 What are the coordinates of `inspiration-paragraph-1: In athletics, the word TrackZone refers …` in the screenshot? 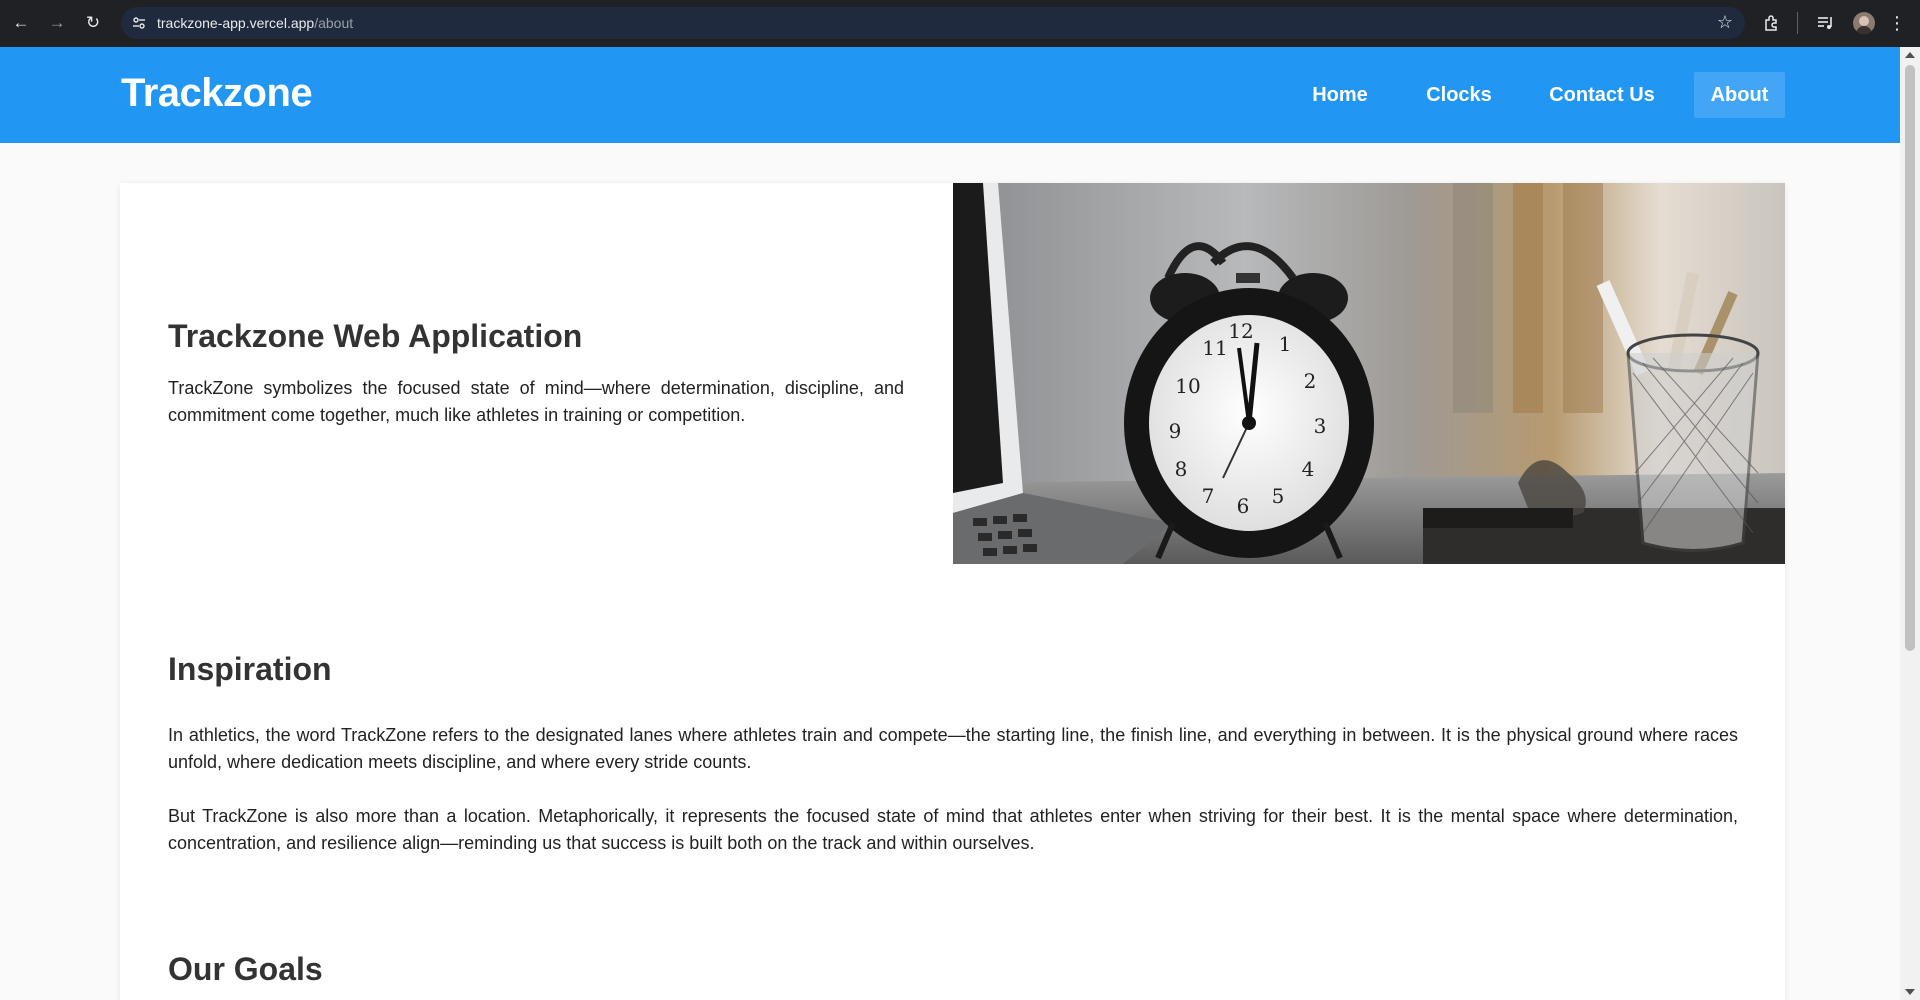 It's located at (953, 748).